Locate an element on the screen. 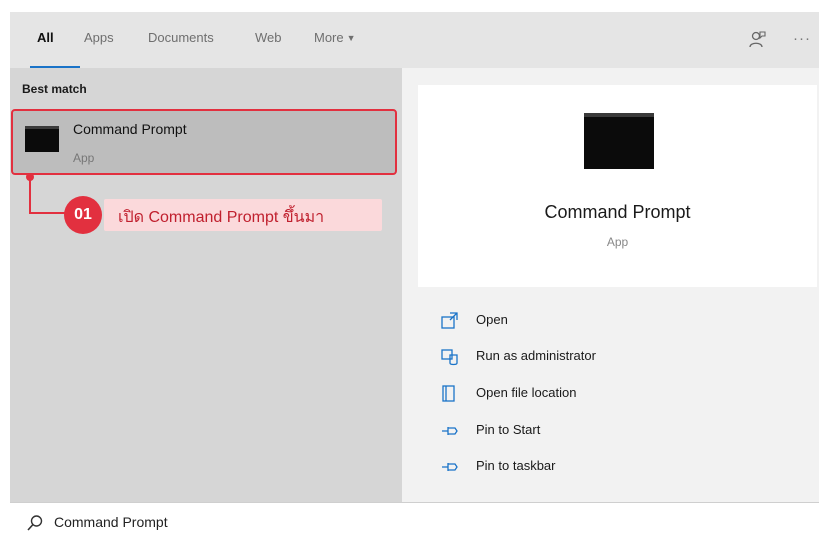  feedback-icon is located at coordinates (757, 40).